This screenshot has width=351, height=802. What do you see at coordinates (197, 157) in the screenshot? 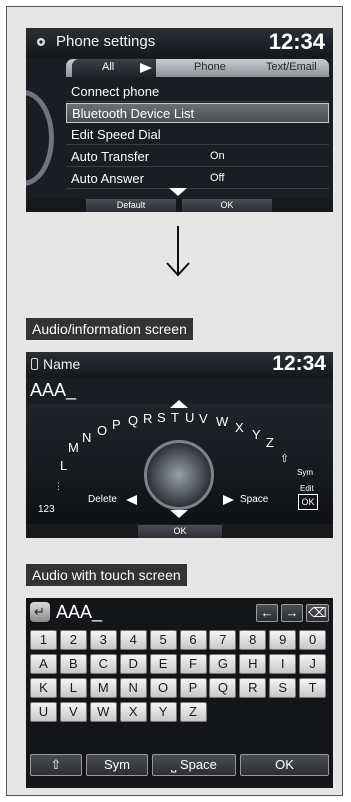
I see `list-item: Auto Transfer On` at bounding box center [197, 157].